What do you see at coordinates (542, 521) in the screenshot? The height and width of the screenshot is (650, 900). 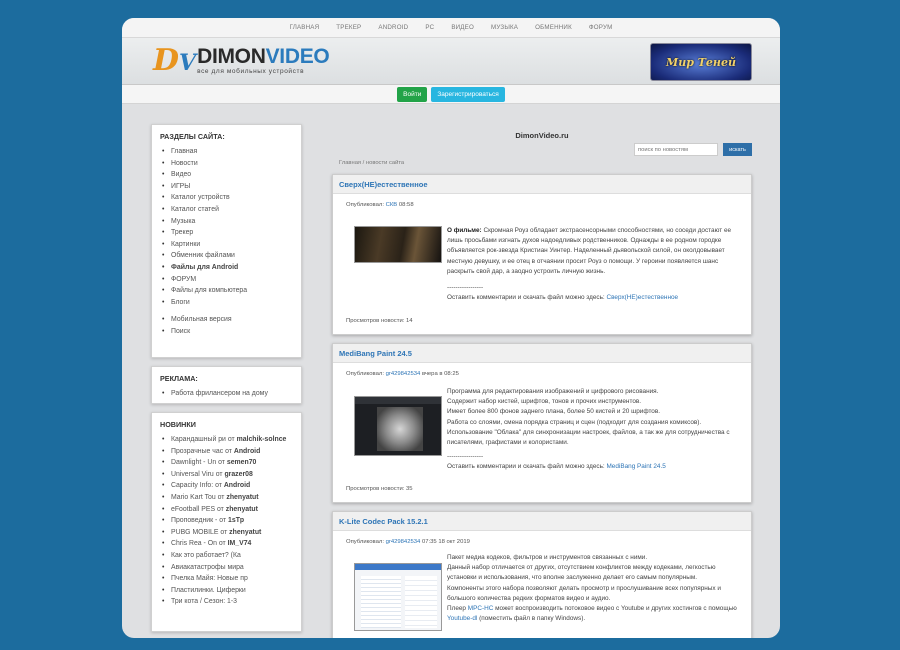 I see `news-title: K-Lite Codec Pack 15.2.1` at bounding box center [542, 521].